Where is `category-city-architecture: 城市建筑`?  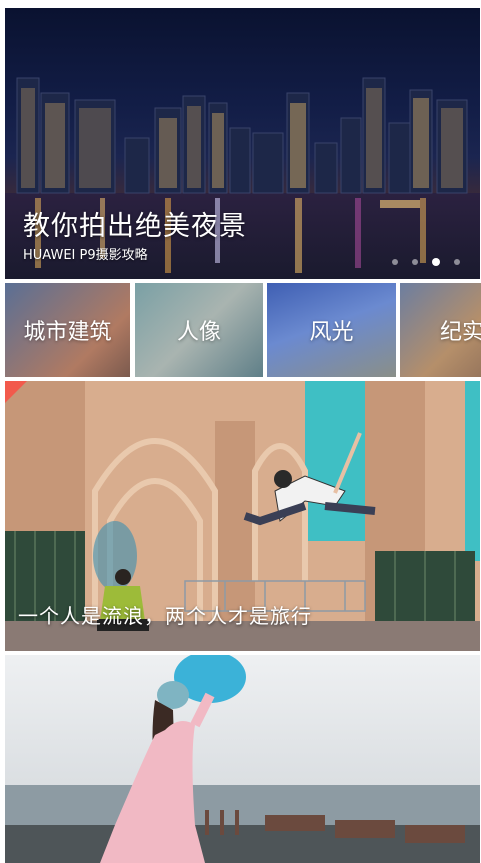
category-city-architecture: 城市建筑 is located at coordinates (67, 330).